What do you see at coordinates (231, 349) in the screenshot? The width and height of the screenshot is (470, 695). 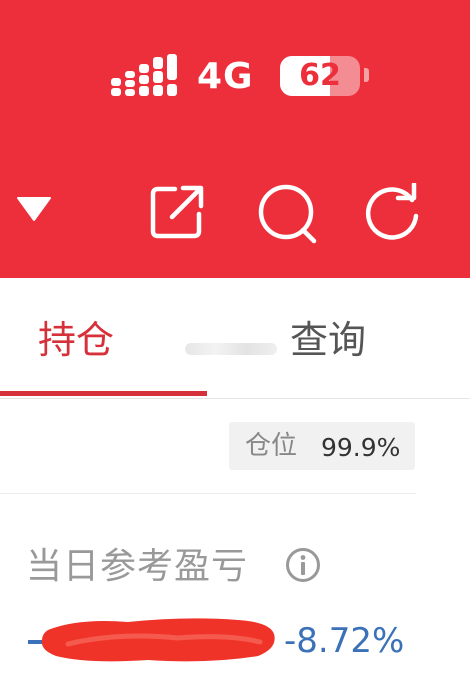 I see `blurred-tab-label` at bounding box center [231, 349].